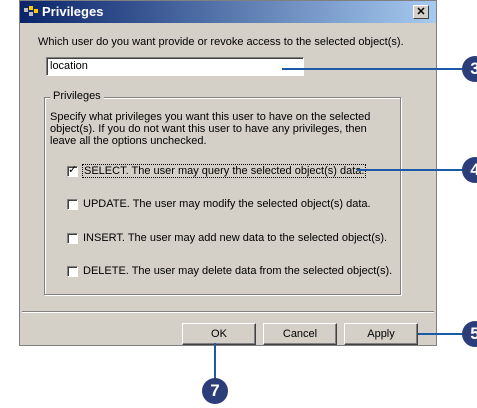 The height and width of the screenshot is (408, 477). What do you see at coordinates (469, 69) in the screenshot?
I see `callout-3: 3` at bounding box center [469, 69].